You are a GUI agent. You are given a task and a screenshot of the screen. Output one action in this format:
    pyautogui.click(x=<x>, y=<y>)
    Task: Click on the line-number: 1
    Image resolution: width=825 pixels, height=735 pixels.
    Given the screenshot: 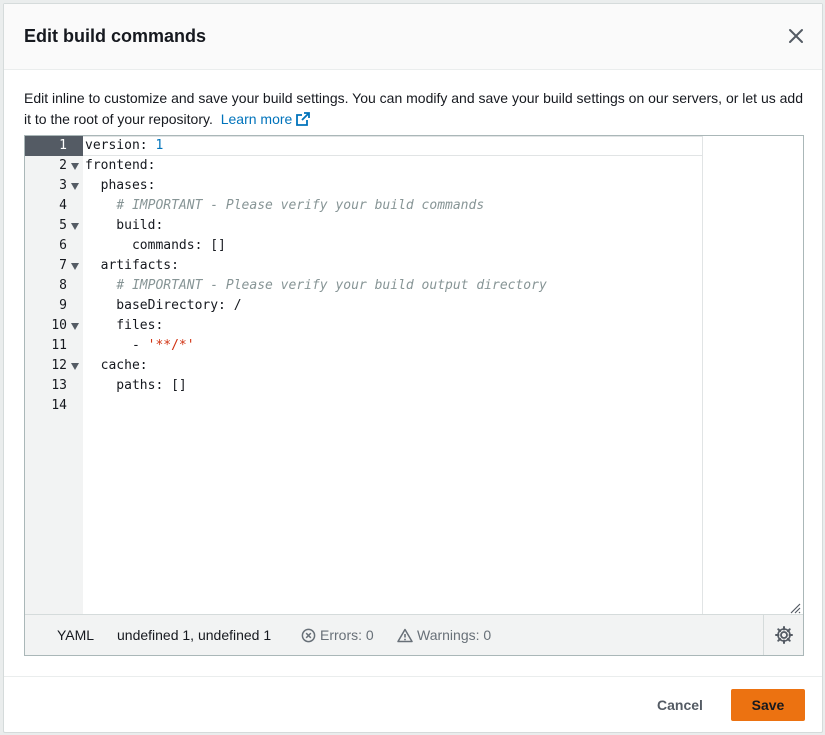 What is the action you would take?
    pyautogui.click(x=63, y=145)
    